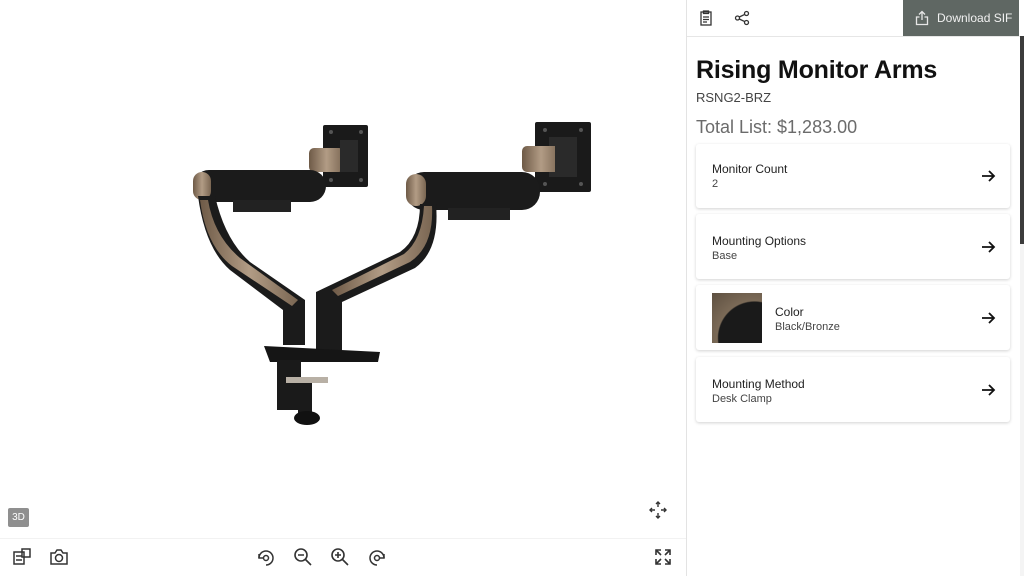  What do you see at coordinates (59, 557) in the screenshot?
I see `camera-icon` at bounding box center [59, 557].